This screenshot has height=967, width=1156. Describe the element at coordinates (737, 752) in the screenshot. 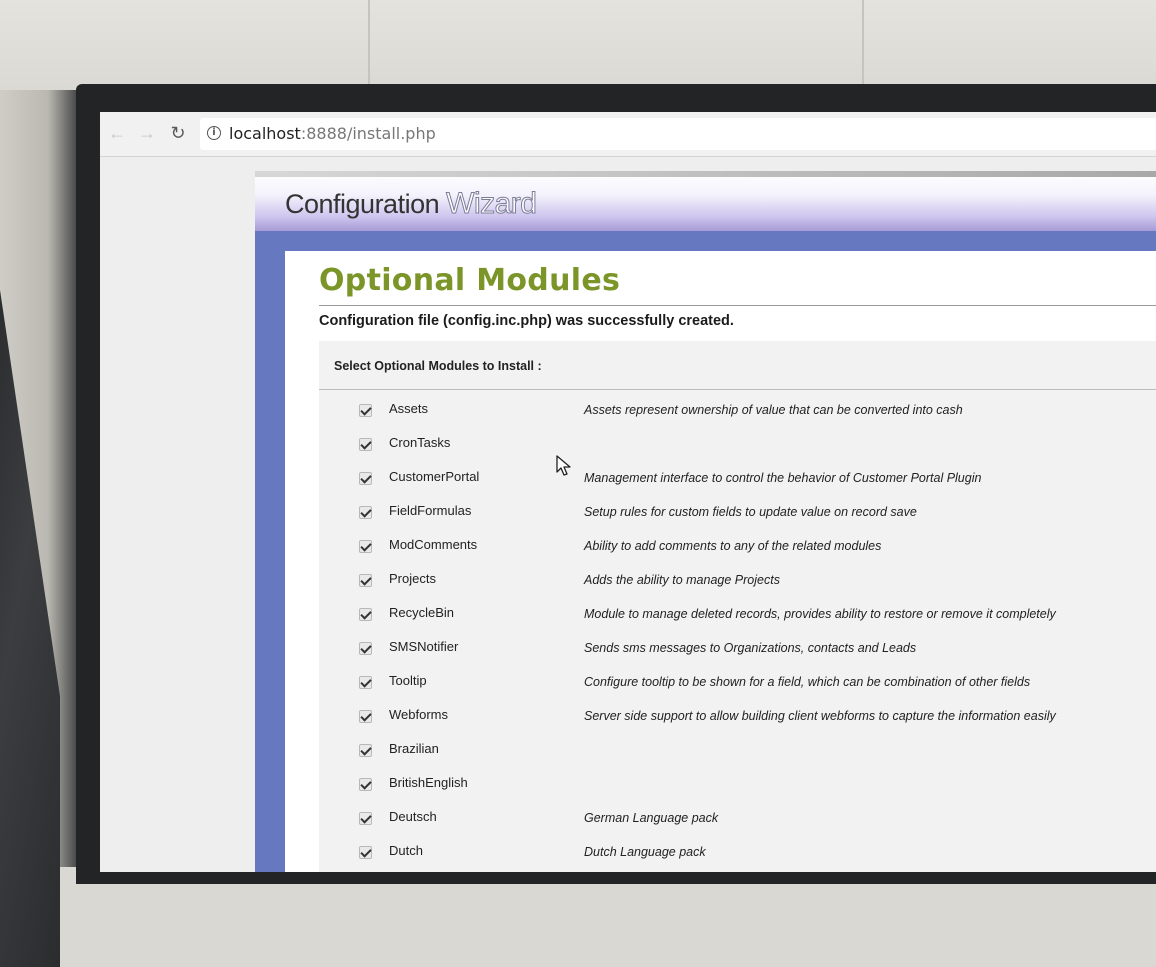

I see `module-row: Brazilian` at that location.